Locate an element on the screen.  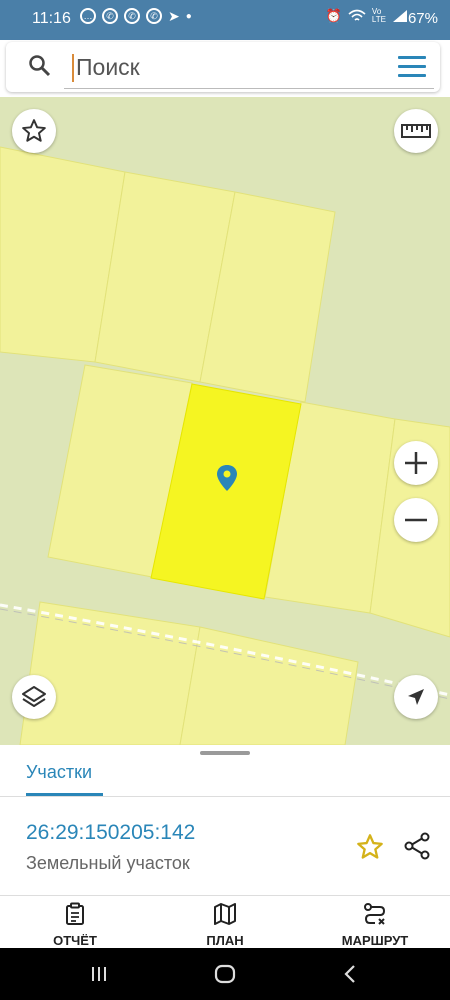
notification-icons: … ✆ ✆ ✆ ➤ ● is located at coordinates (136, 16).